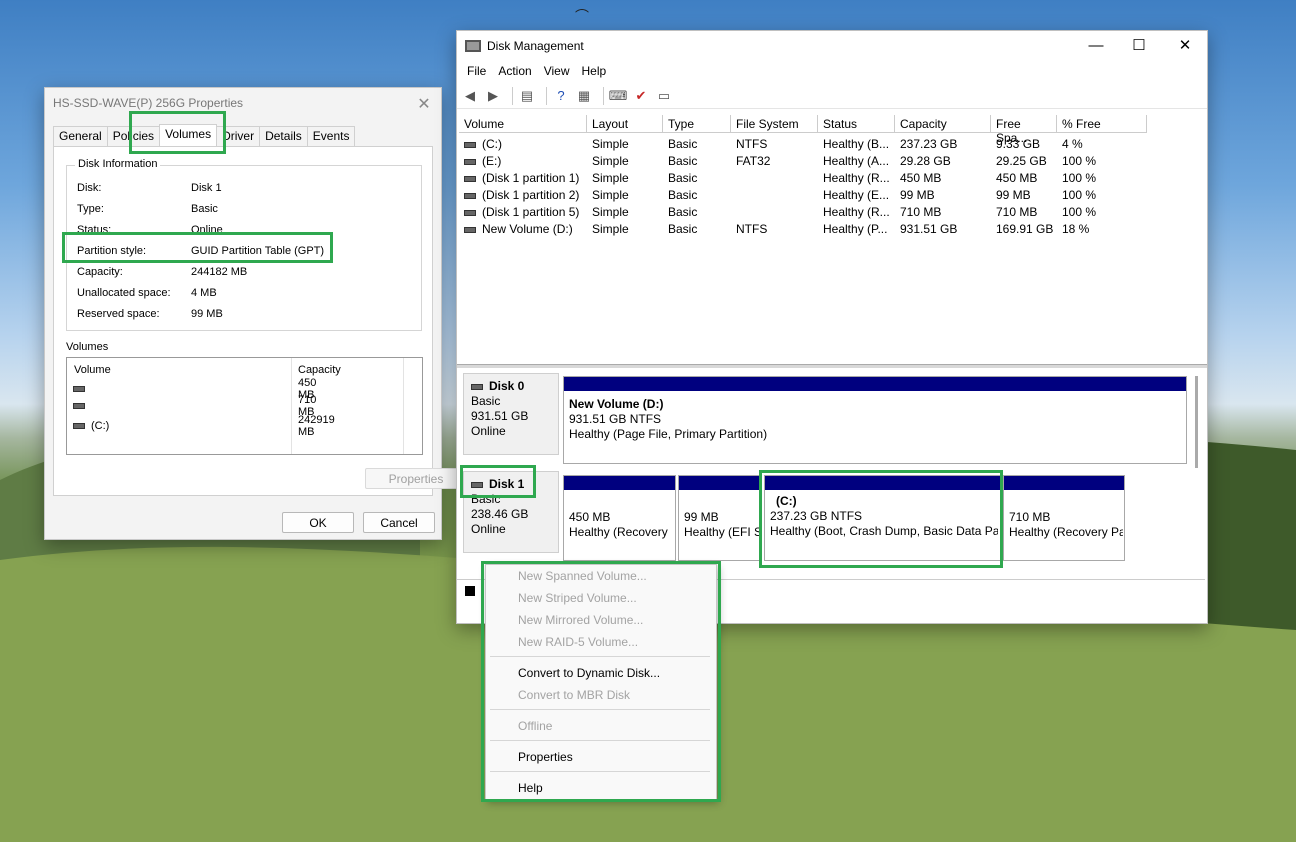  I want to click on console-tree-icon: ▤, so click(527, 96).